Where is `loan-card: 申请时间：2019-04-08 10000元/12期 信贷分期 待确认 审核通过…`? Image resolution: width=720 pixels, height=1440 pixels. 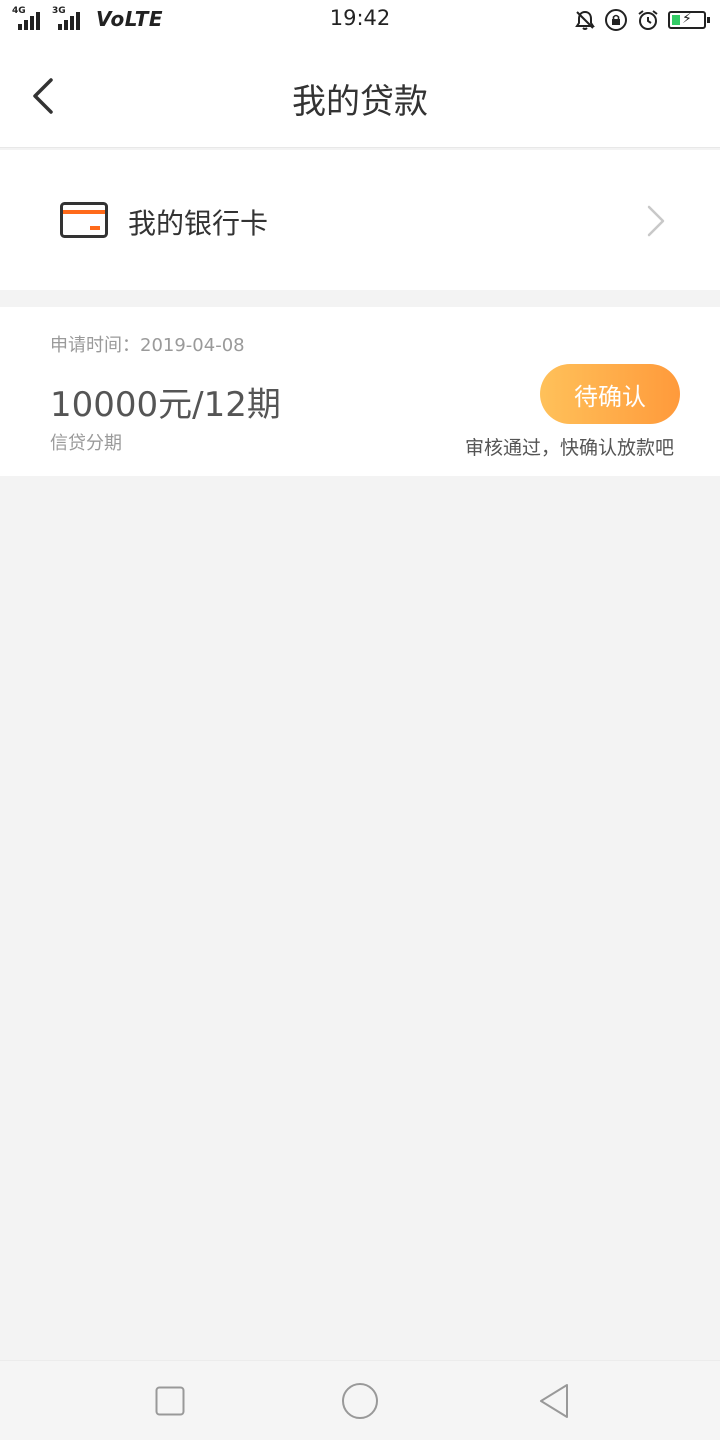
loan-card: 申请时间：2019-04-08 10000元/12期 信贷分期 待确认 审核通过… is located at coordinates (360, 391).